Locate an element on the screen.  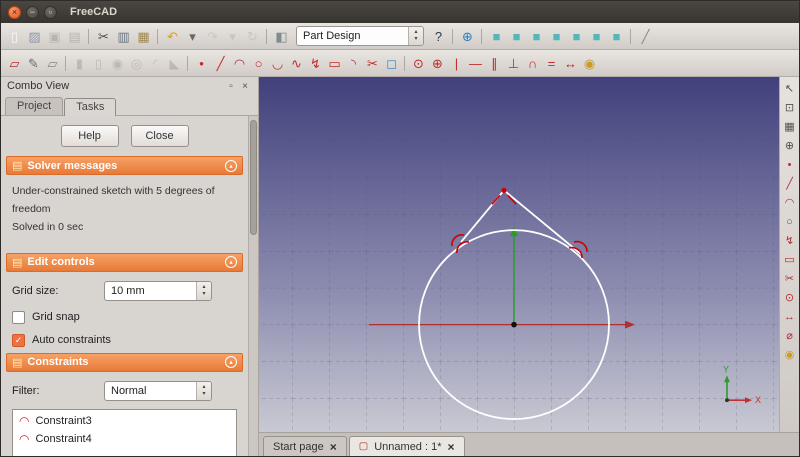
measure-distance-icon: ╱ is located at coordinates (645, 36).